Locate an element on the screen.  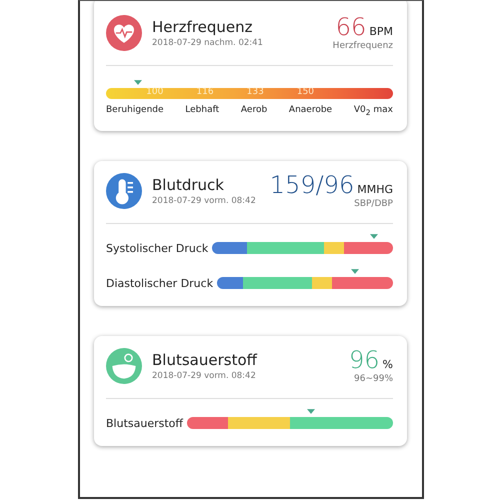
zone-label: V0$_{2}$ max is located at coordinates (373, 111).